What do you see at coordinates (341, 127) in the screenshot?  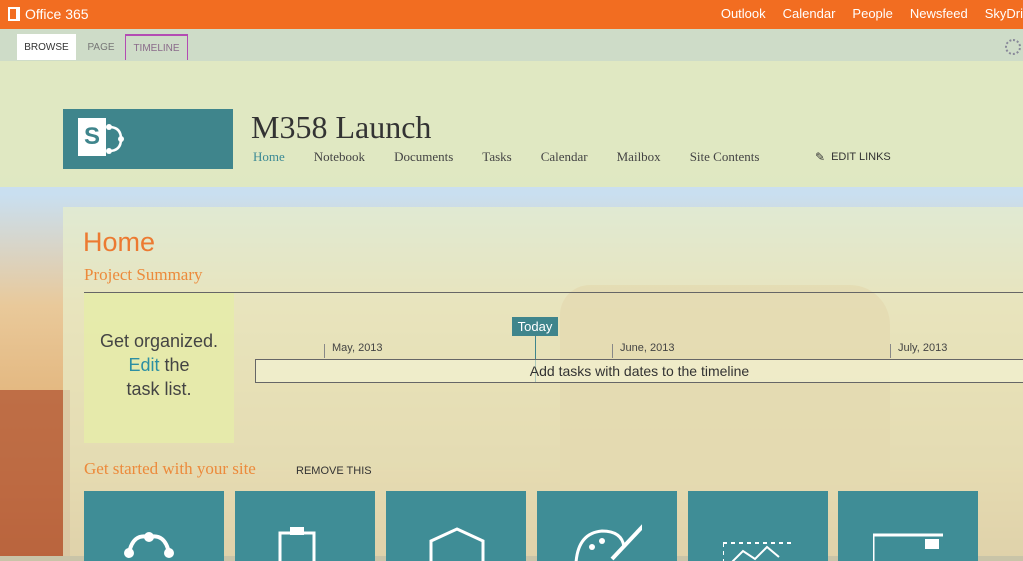 I see `site-title: M358 Launch` at bounding box center [341, 127].